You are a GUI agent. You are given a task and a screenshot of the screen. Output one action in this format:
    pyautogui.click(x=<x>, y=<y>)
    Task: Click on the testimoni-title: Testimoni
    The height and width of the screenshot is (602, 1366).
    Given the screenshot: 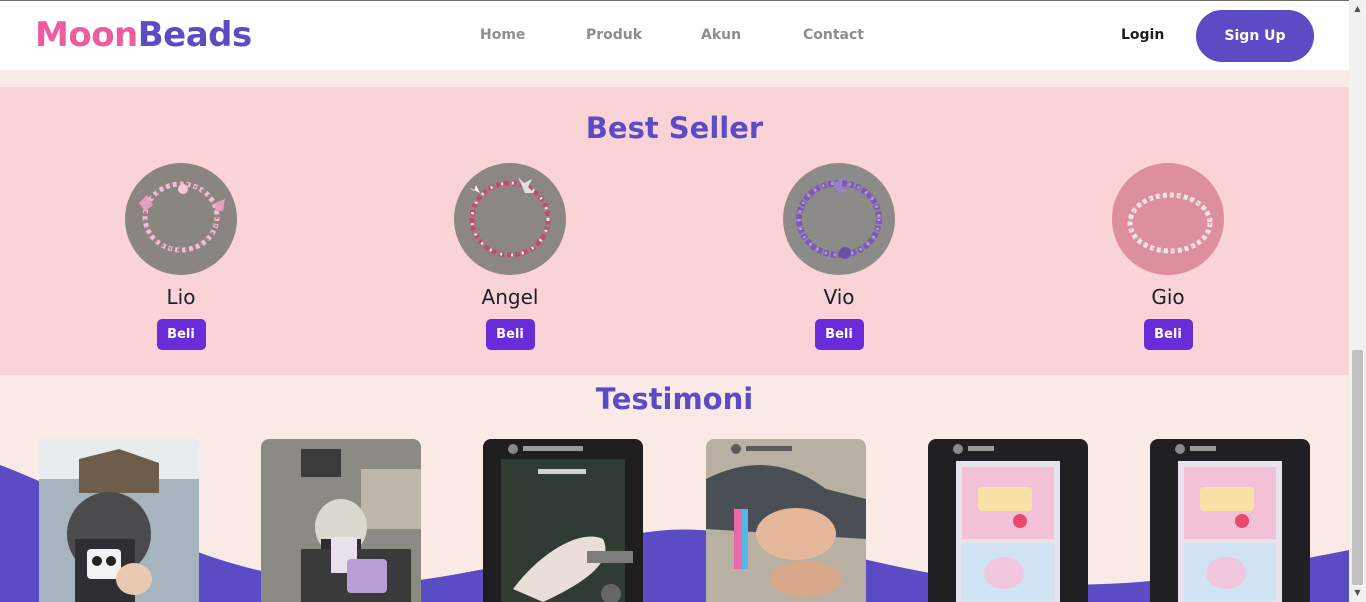 What is the action you would take?
    pyautogui.click(x=674, y=399)
    